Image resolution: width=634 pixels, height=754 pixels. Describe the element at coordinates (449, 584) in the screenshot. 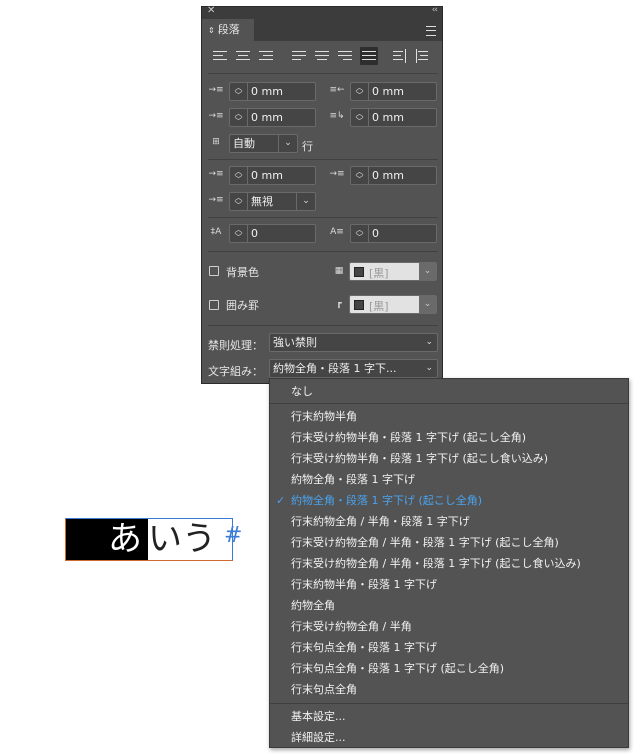

I see `menu-item: 行末約物半角・段落 1 字下げ` at that location.